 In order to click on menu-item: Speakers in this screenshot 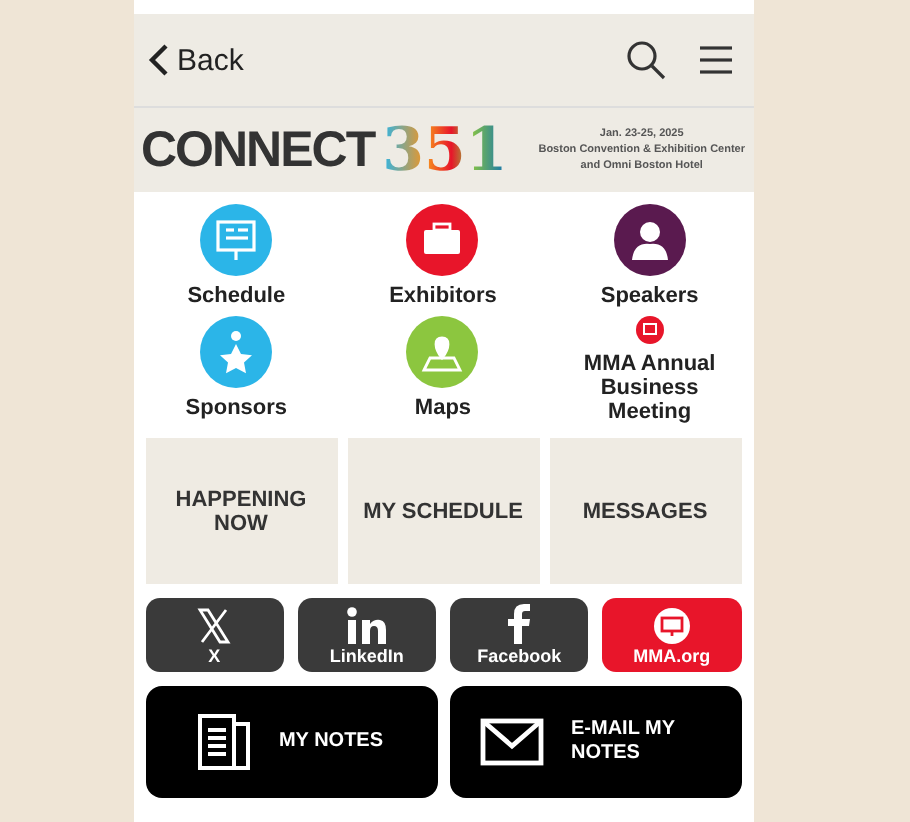, I will do `click(649, 256)`.